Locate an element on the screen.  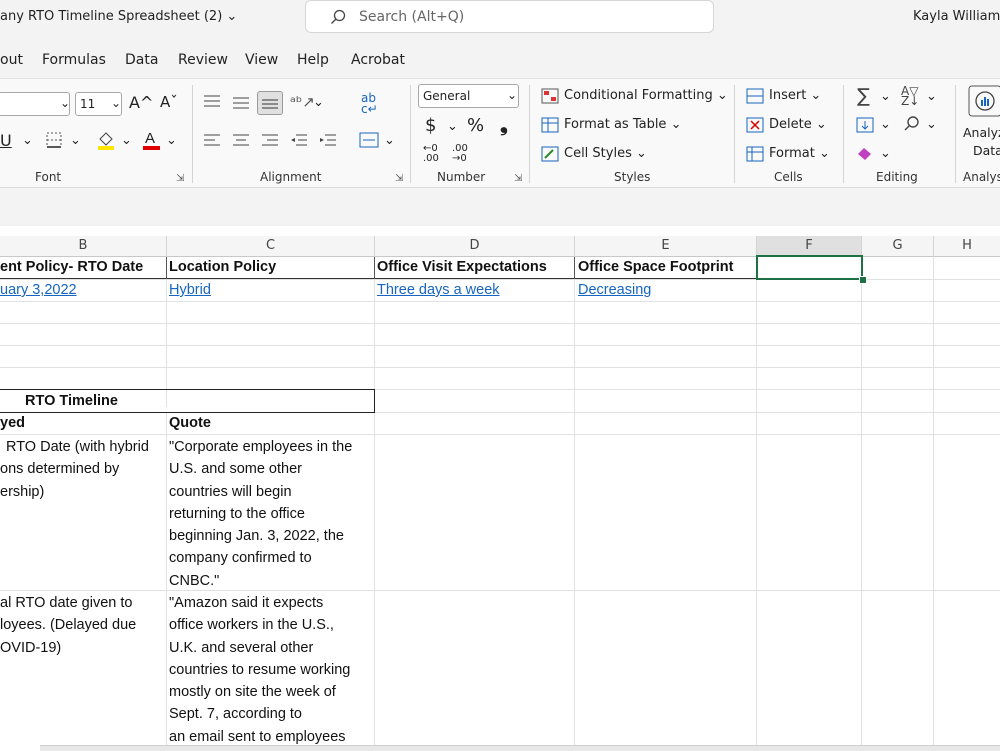
rto-timeline-title: RTO Timeline is located at coordinates (71, 401).